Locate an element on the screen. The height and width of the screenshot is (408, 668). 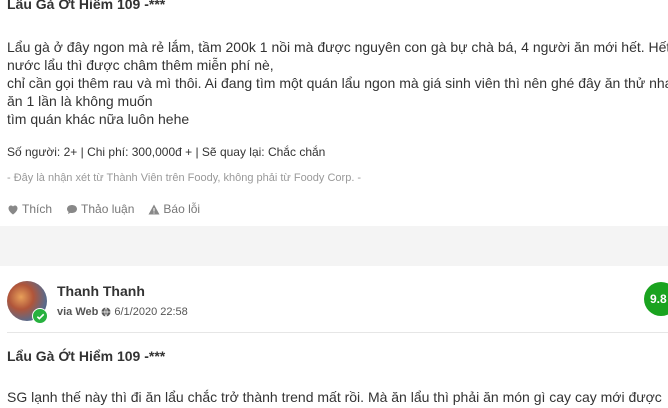
warning-icon is located at coordinates (154, 209).